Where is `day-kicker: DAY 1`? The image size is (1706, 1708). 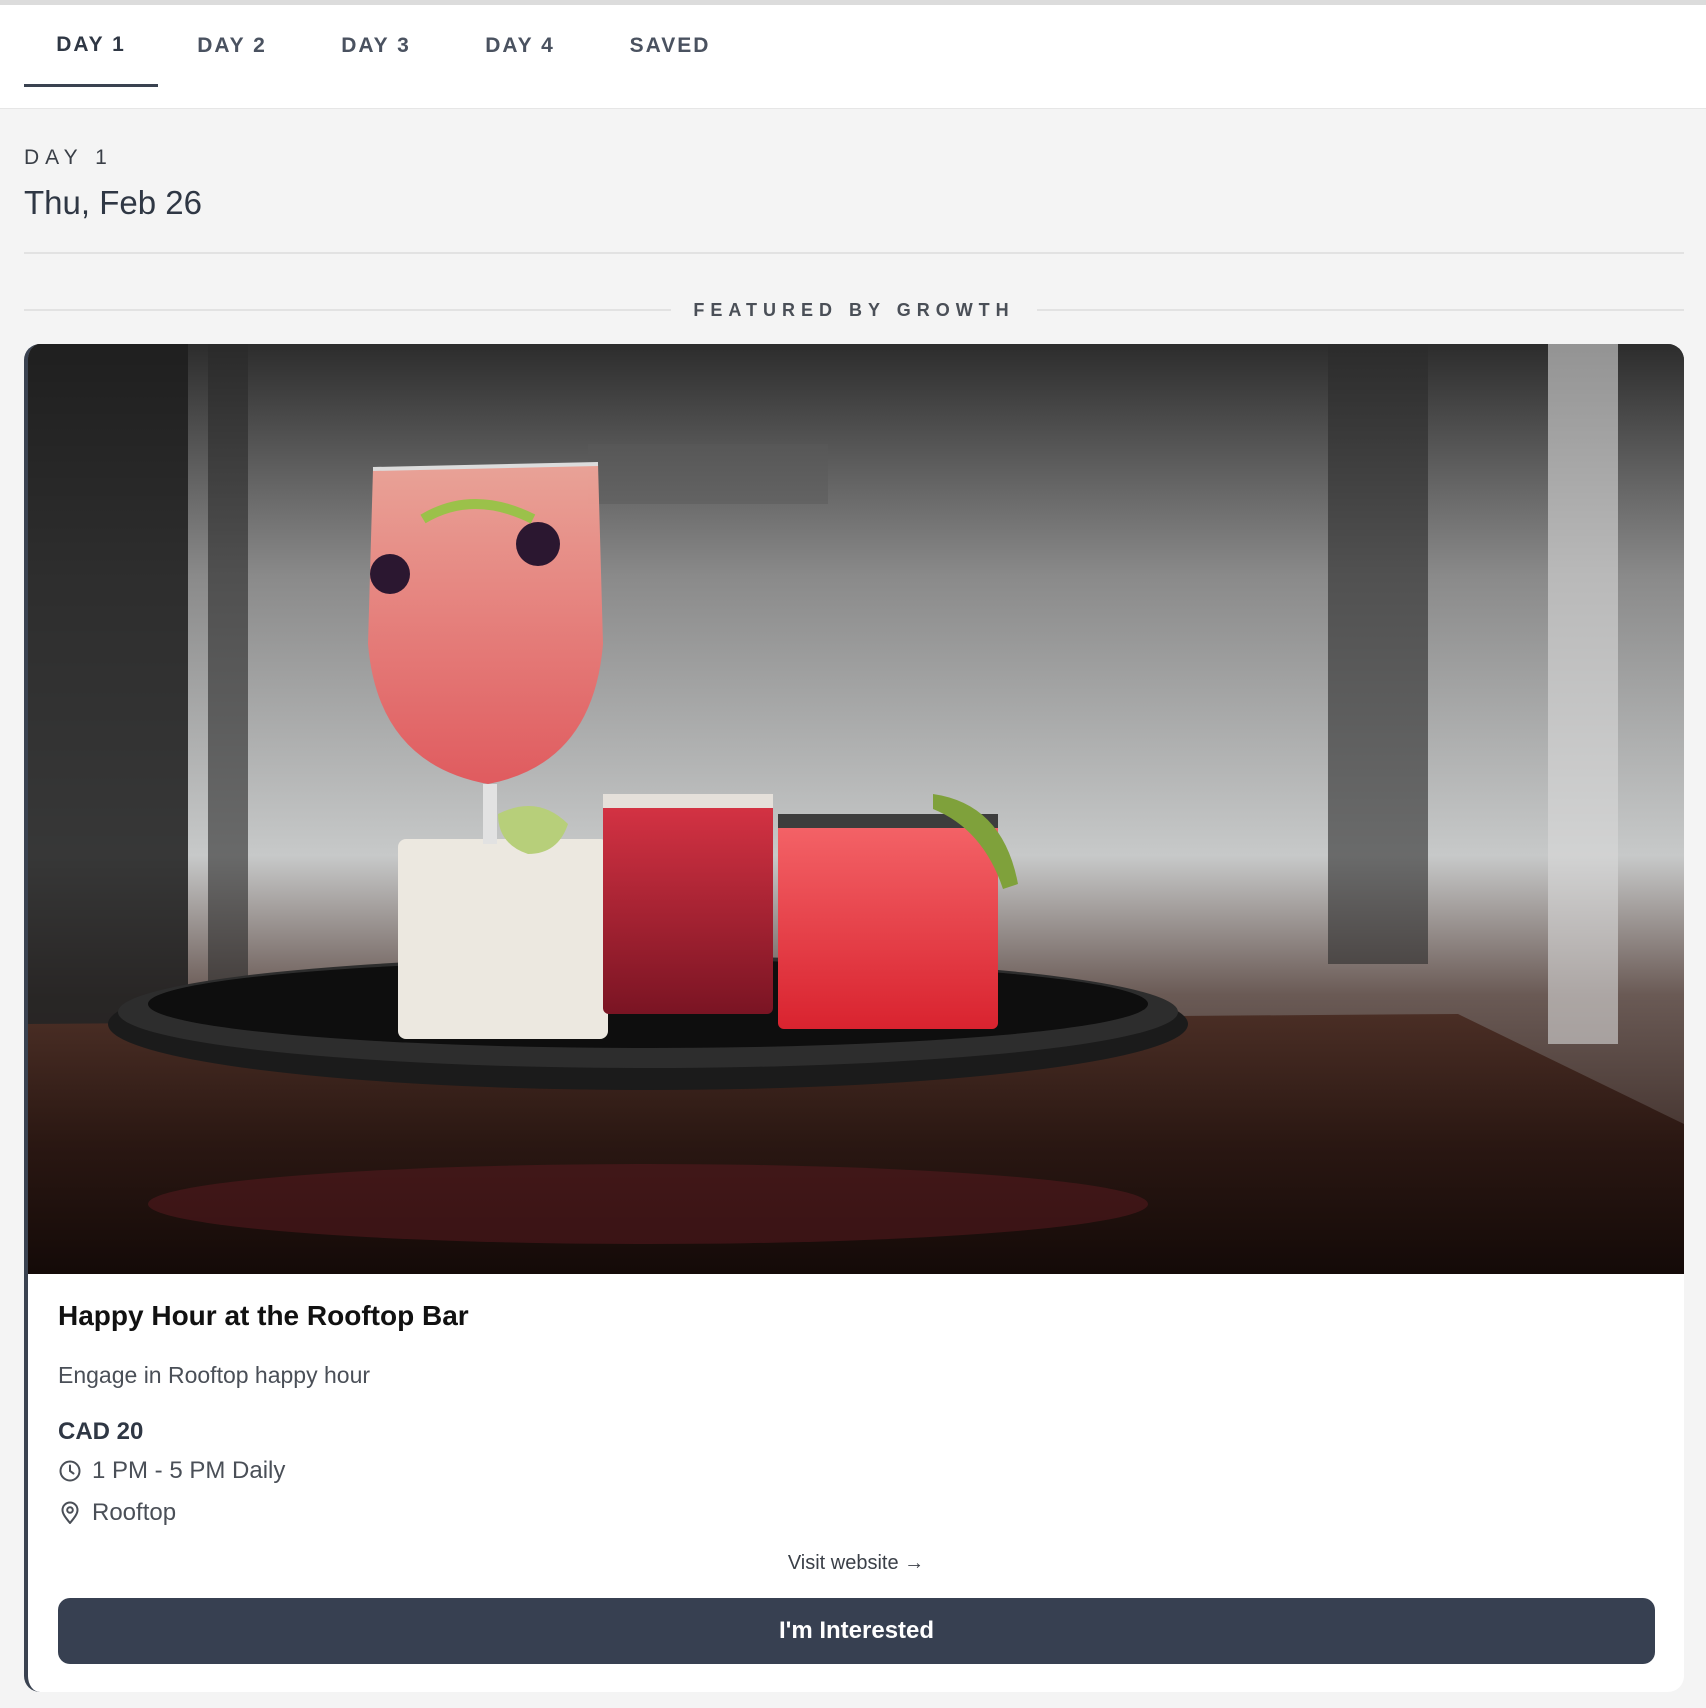 day-kicker: DAY 1 is located at coordinates (68, 157).